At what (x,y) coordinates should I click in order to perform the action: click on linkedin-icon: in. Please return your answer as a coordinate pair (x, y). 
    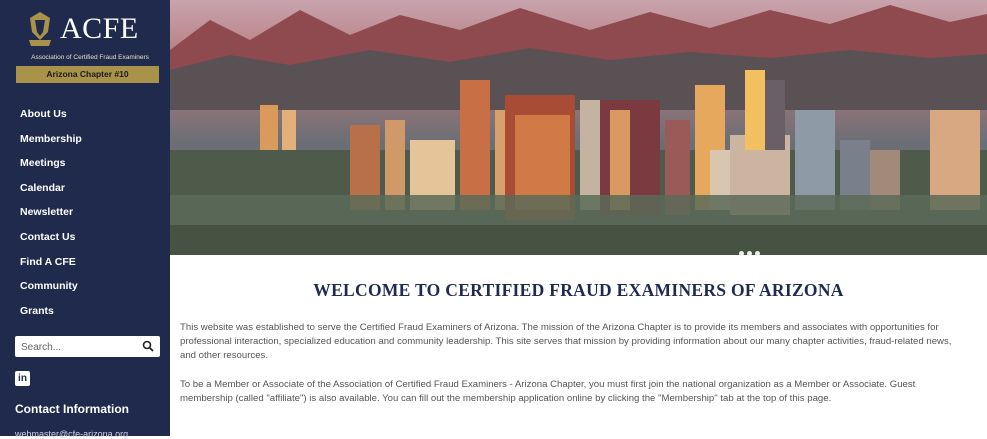
    Looking at the image, I should click on (22, 378).